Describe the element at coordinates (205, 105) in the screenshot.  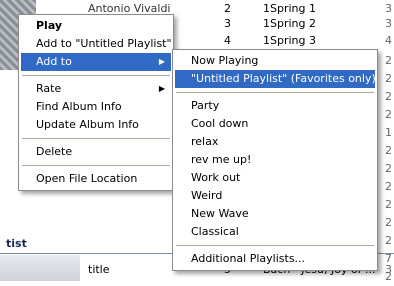
I see `menu-item-label: Party` at that location.